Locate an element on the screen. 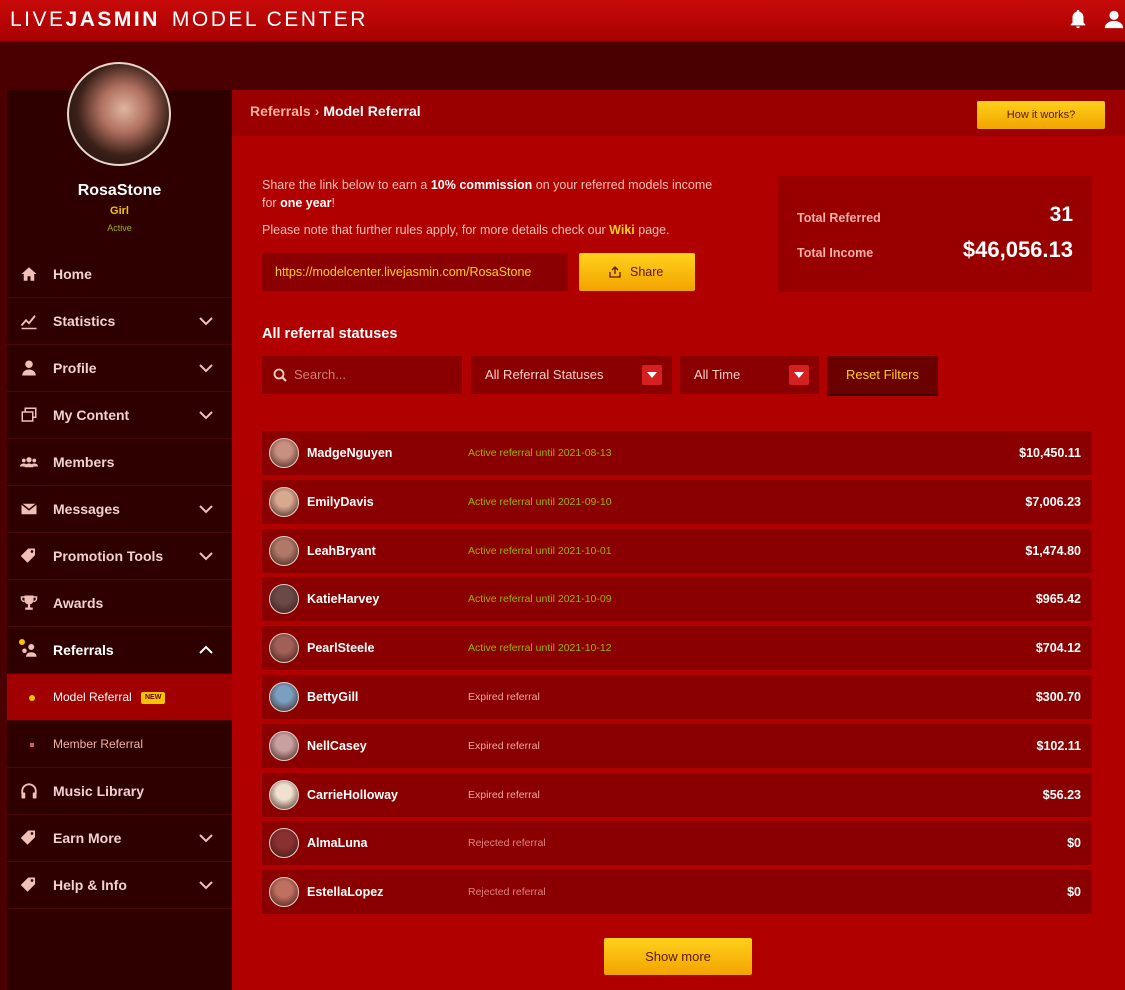  referral-name: NellCasey is located at coordinates (337, 746).